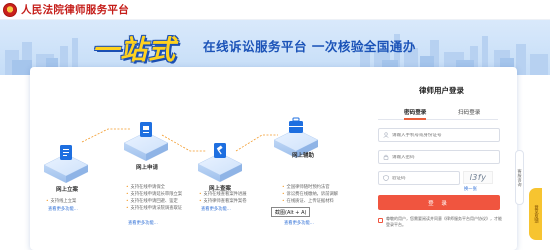 This screenshot has width=550, height=250. Describe the element at coordinates (386, 178) in the screenshot. I see `shield-icon` at that location.